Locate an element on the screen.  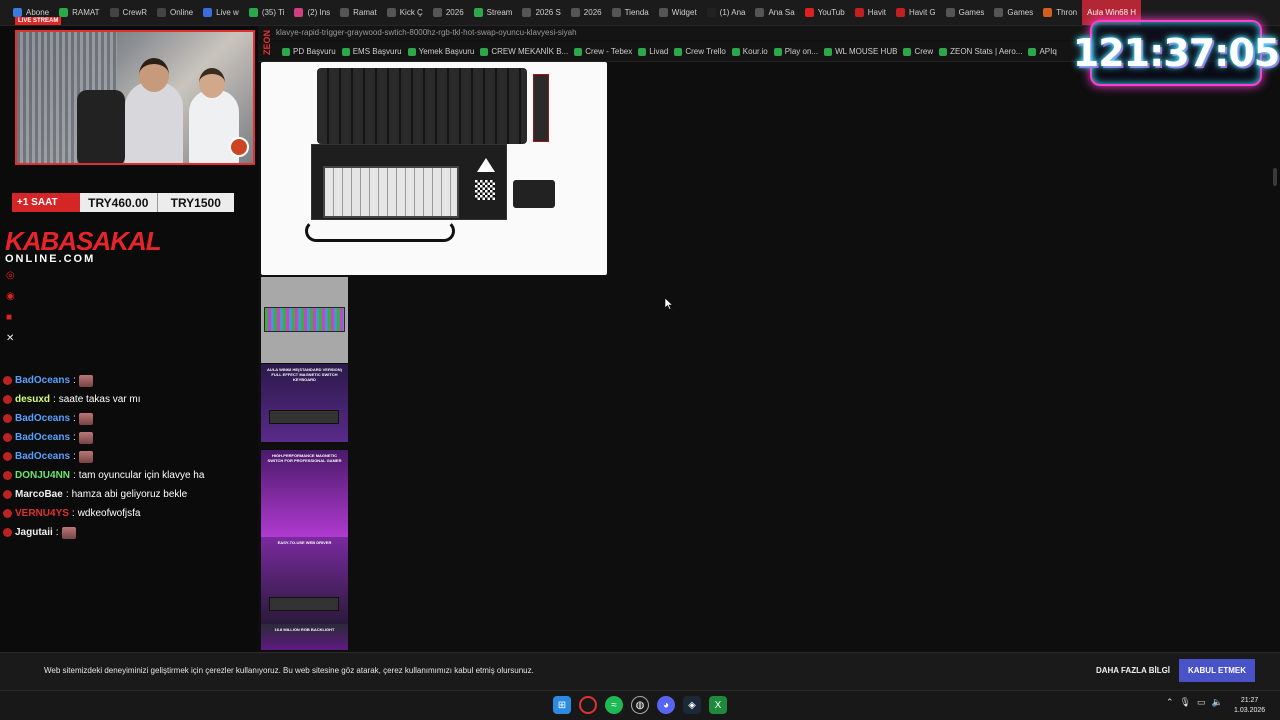
browser-tab: Havit is located at coordinates (870, 12).